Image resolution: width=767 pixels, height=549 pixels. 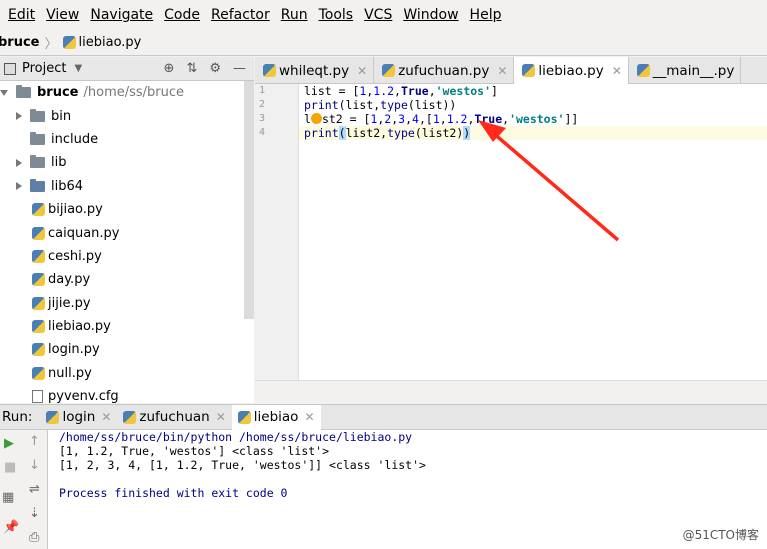 I want to click on line-number: 1, so click(x=262, y=90).